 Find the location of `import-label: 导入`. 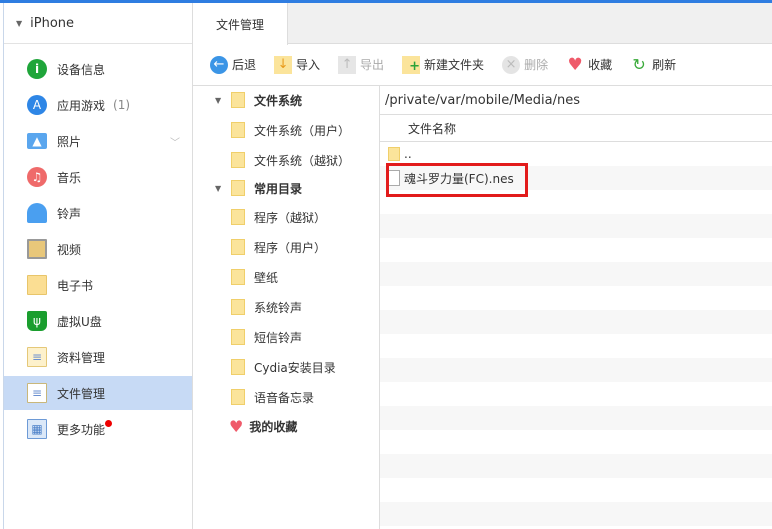

import-label: 导入 is located at coordinates (308, 65).